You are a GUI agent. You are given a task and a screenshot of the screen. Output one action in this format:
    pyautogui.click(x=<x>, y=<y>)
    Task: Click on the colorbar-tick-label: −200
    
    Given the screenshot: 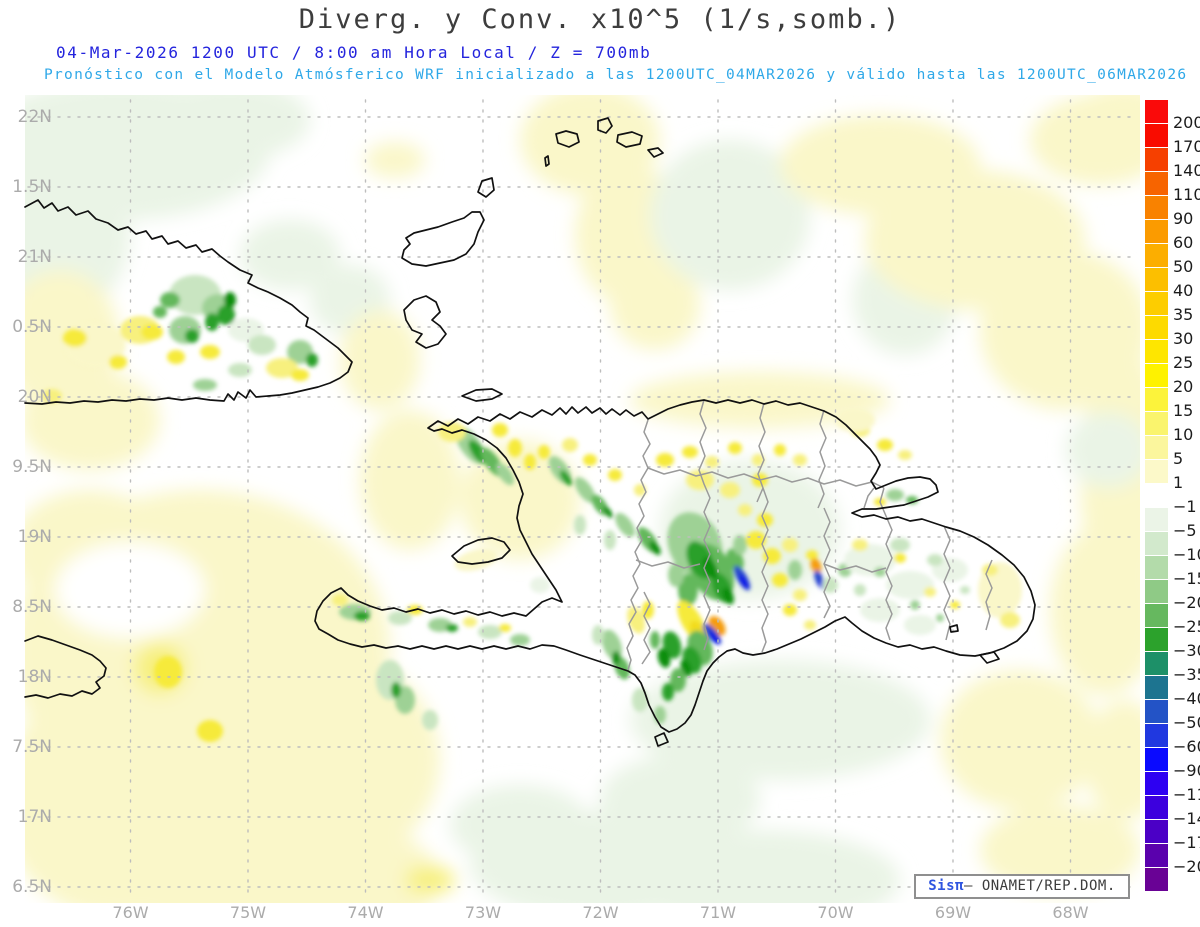 What is the action you would take?
    pyautogui.click(x=1186, y=866)
    